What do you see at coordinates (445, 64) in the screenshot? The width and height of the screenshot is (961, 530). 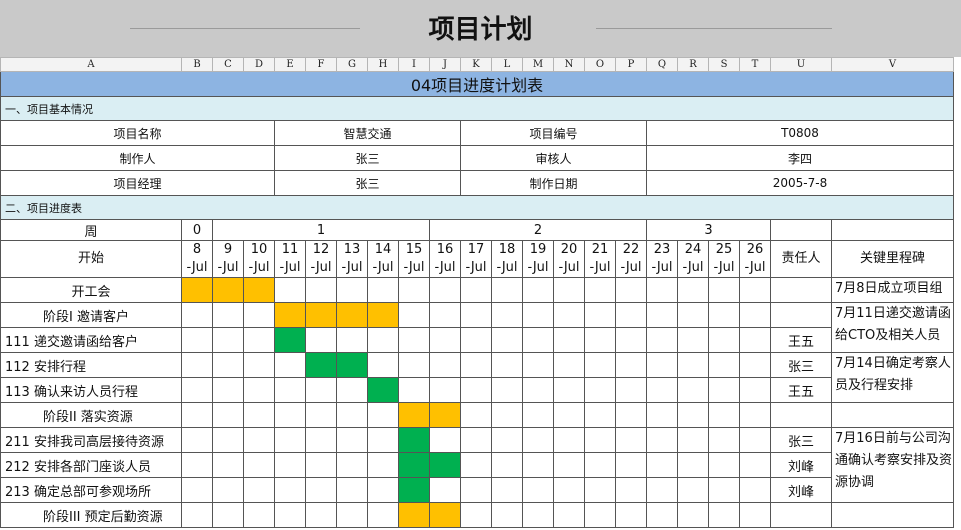 I see `column-header: J` at bounding box center [445, 64].